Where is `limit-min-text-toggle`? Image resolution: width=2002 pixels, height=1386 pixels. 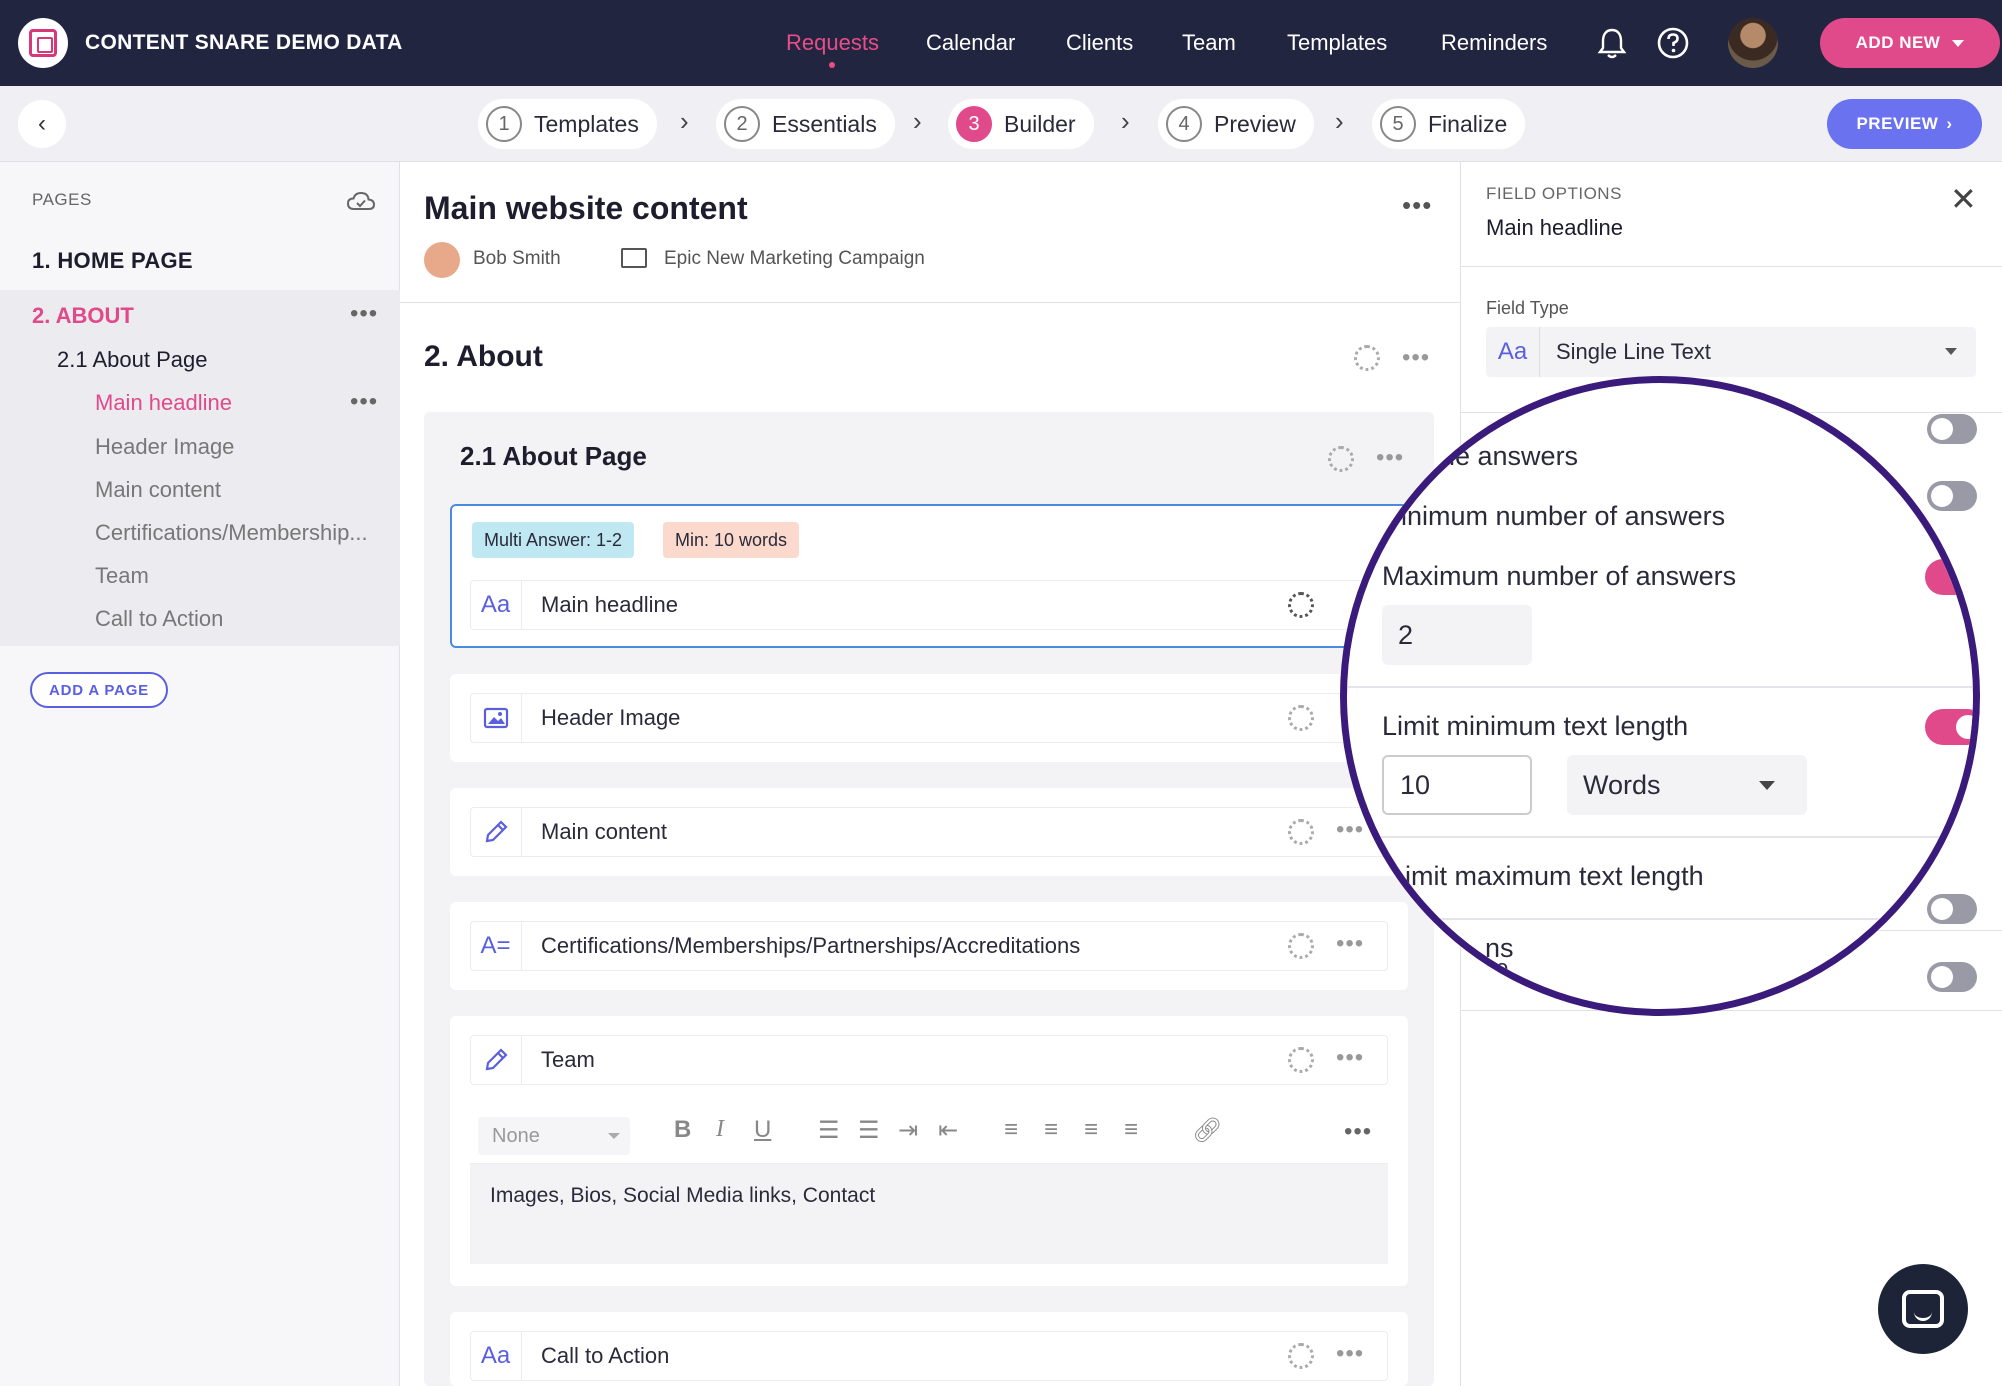 limit-min-text-toggle is located at coordinates (1949, 727).